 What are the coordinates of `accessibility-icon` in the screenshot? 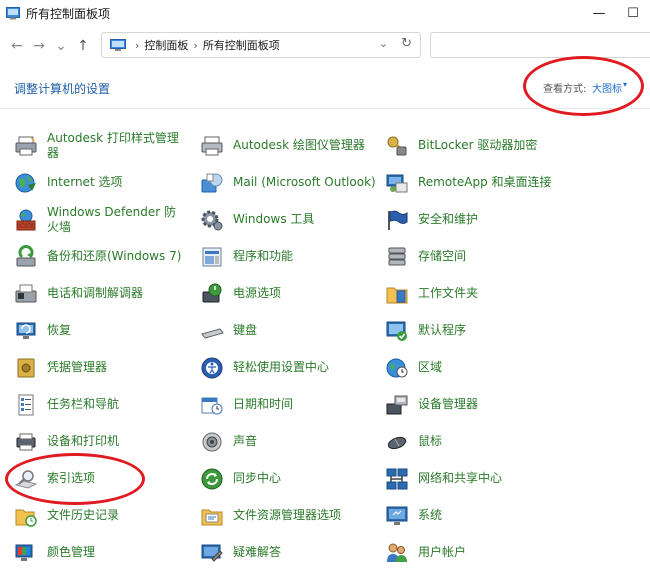 It's located at (212, 367).